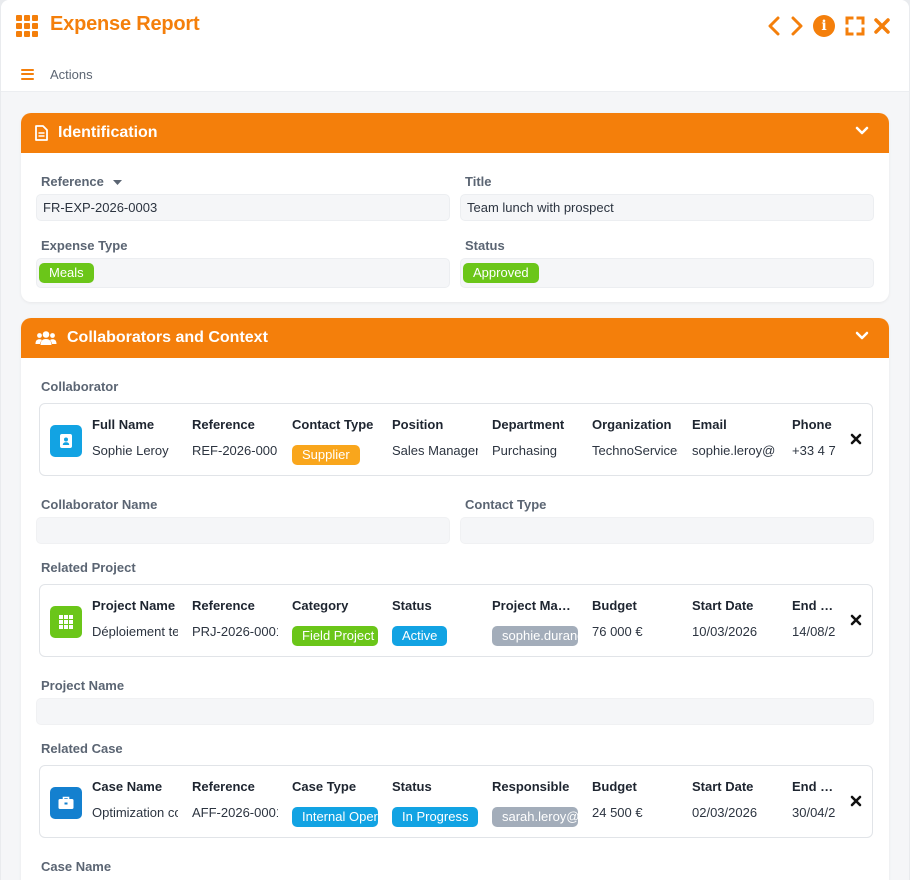  Describe the element at coordinates (455, 133) in the screenshot. I see `identification-panel-header: Identification` at that location.